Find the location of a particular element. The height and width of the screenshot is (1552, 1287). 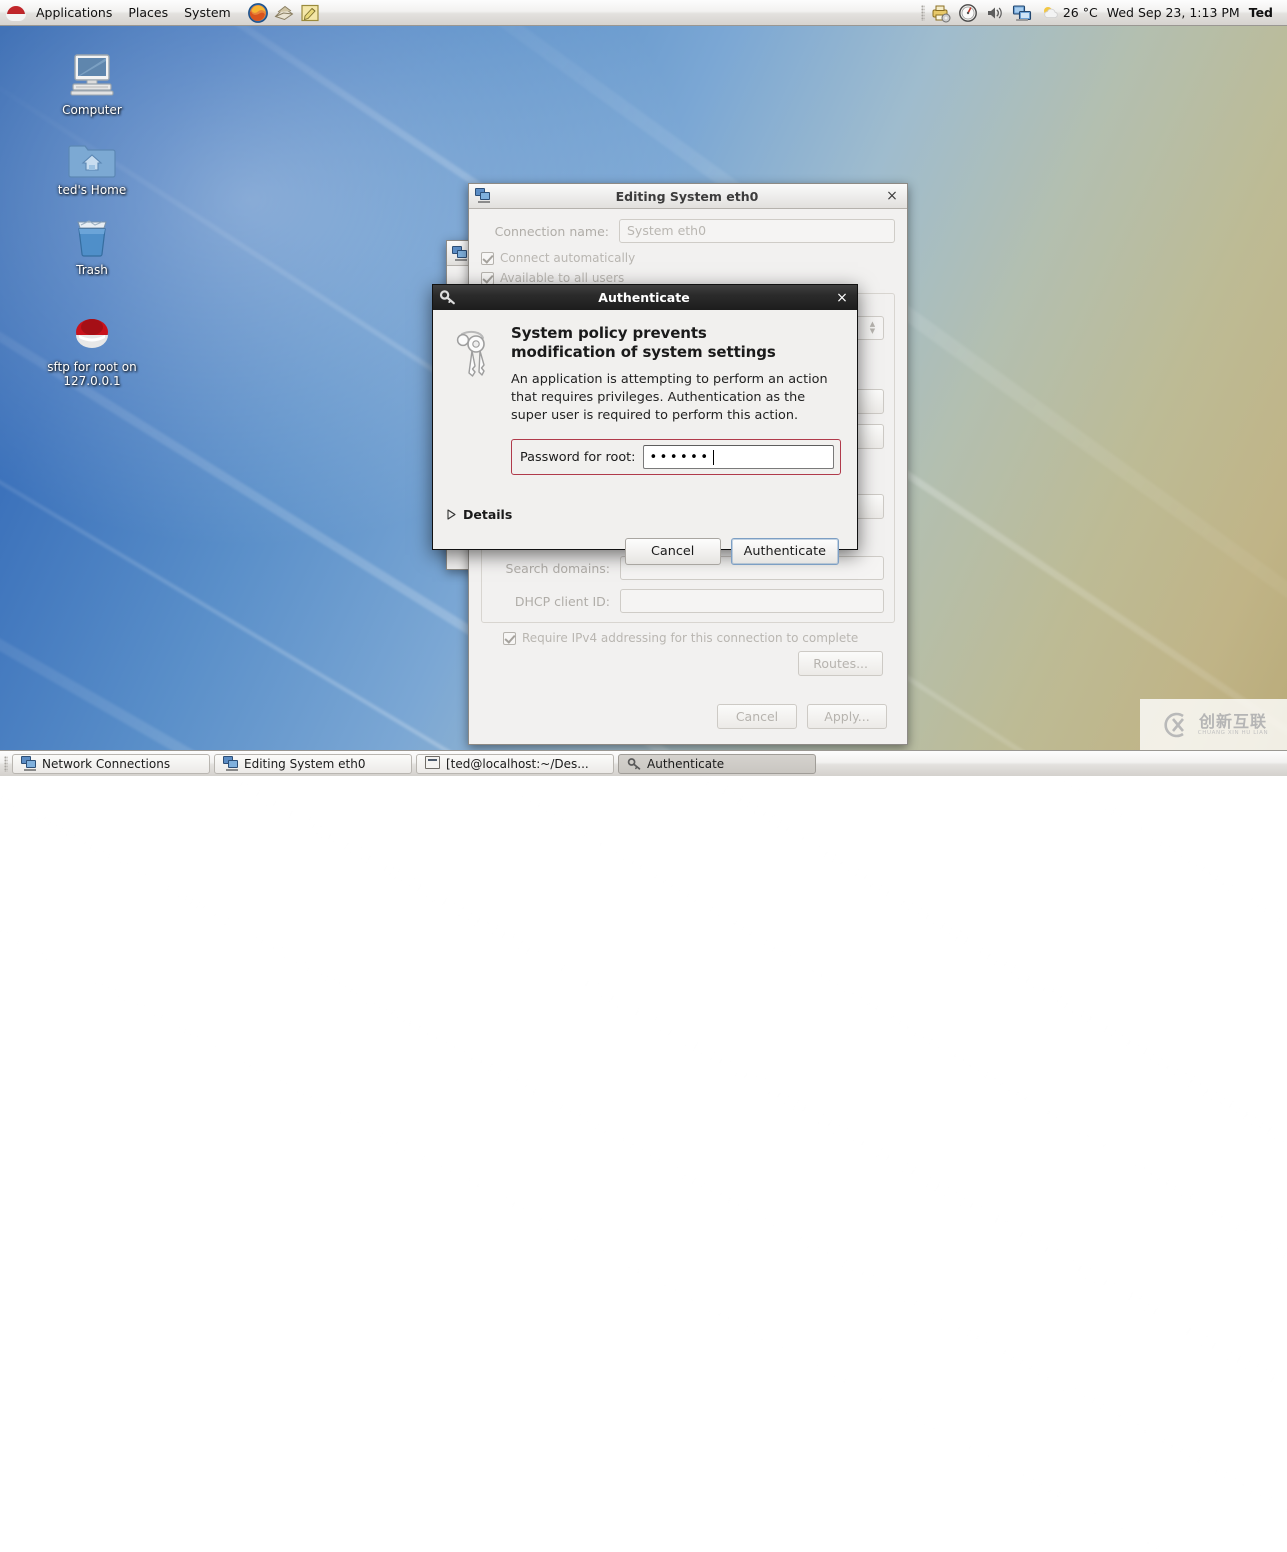

details-label: Details is located at coordinates (487, 514).